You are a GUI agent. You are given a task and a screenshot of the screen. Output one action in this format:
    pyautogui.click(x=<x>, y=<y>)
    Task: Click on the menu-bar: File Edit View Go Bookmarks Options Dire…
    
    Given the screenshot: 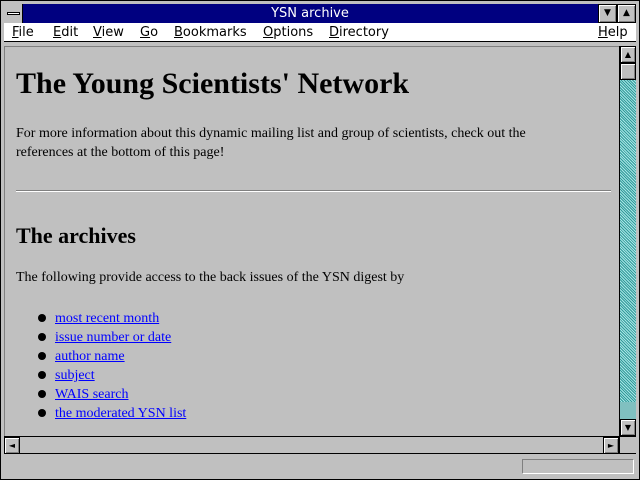 What is the action you would take?
    pyautogui.click(x=320, y=32)
    